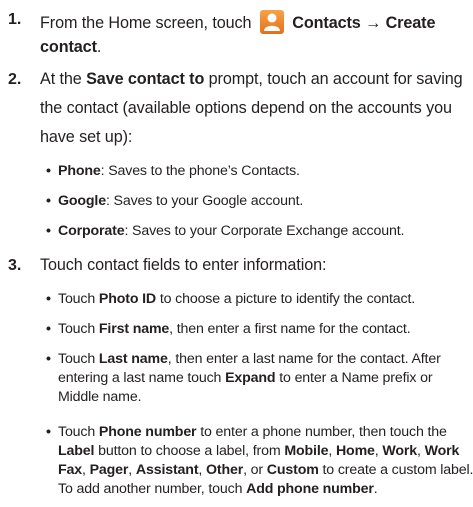  I want to click on expand-label: Expand, so click(250, 378).